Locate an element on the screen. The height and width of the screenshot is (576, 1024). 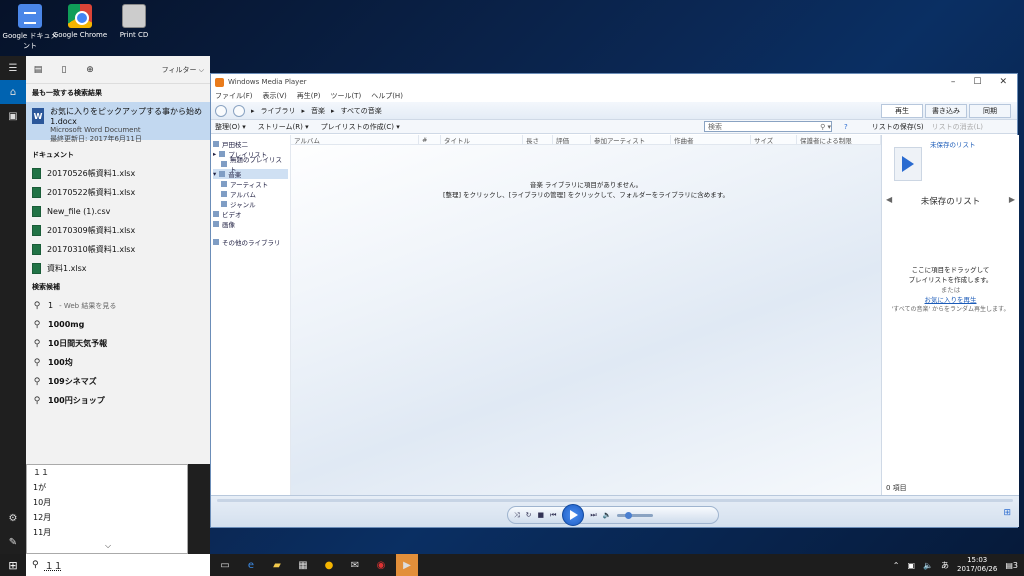
tab-burn: 書き込み is located at coordinates (946, 111).